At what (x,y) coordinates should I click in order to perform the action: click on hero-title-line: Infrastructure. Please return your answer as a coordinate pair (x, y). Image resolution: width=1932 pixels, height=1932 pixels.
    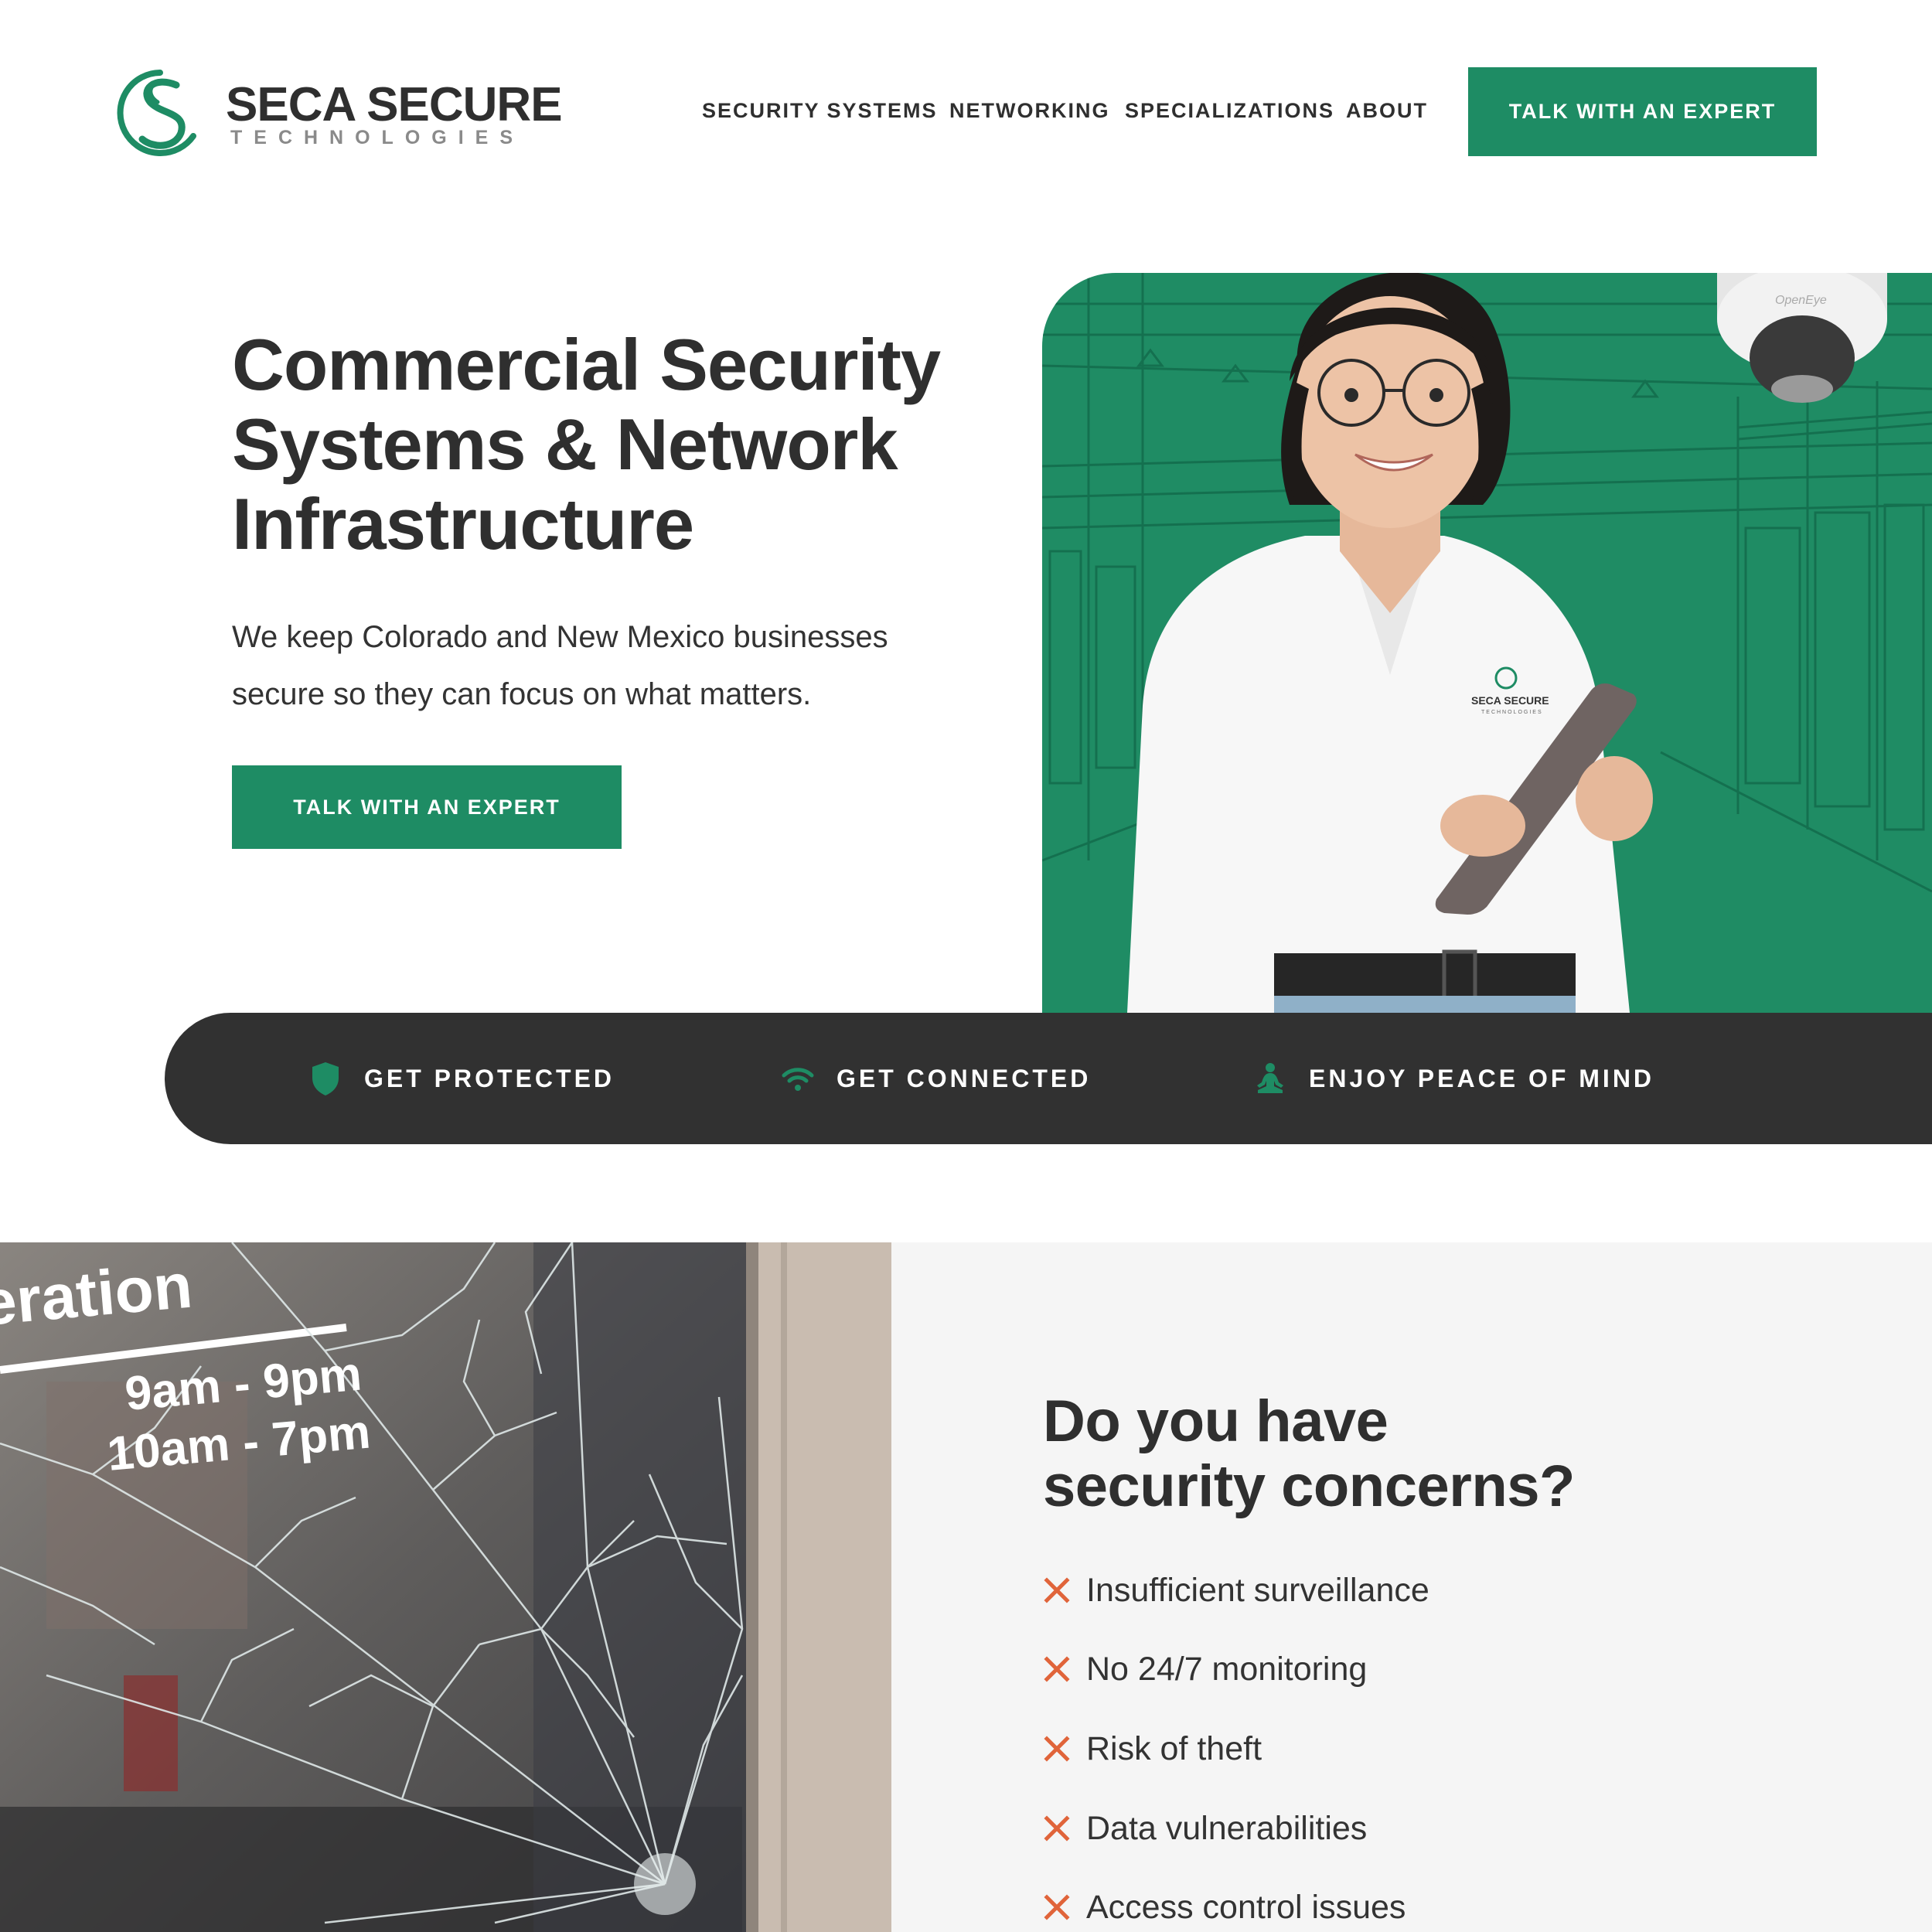
    Looking at the image, I should click on (463, 523).